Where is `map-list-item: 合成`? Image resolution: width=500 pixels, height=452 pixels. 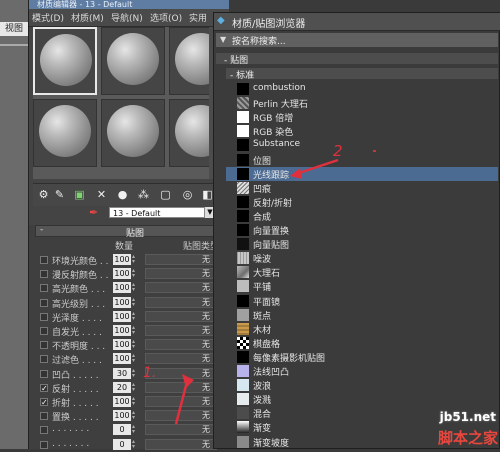
map-list-item: 合成 is located at coordinates (362, 216).